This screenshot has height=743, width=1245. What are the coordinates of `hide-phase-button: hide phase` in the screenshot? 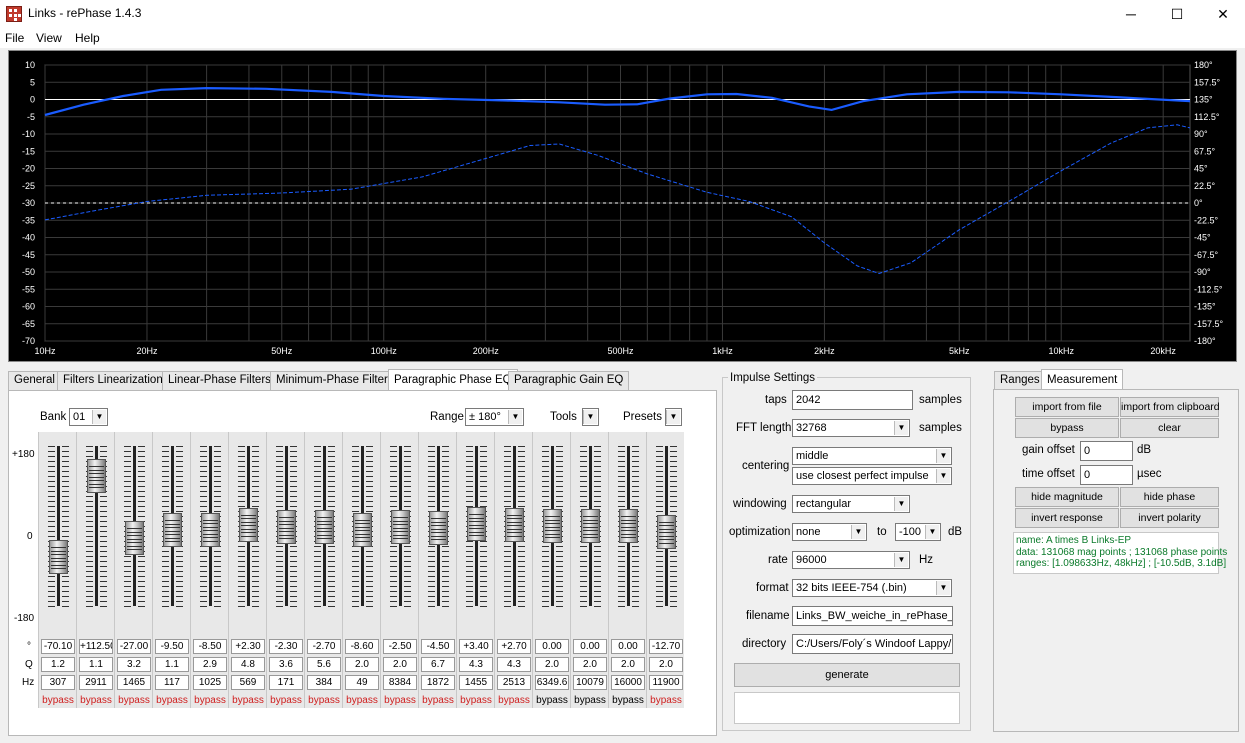 It's located at (1169, 497).